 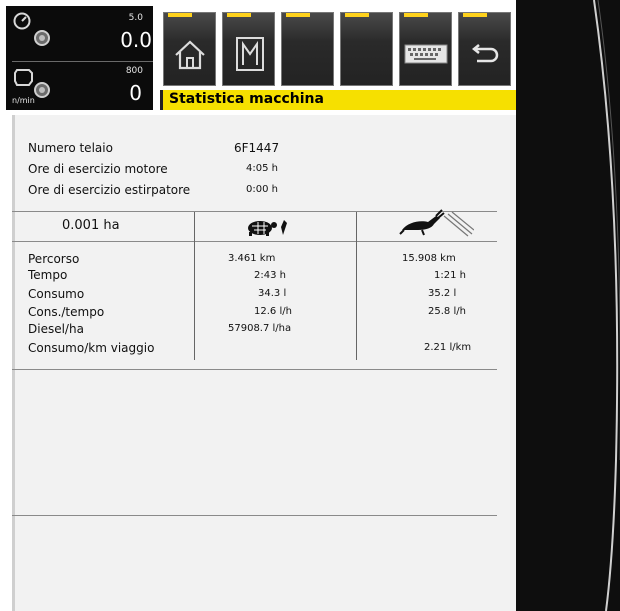 I want to click on panel-divider, so click(x=254, y=515).